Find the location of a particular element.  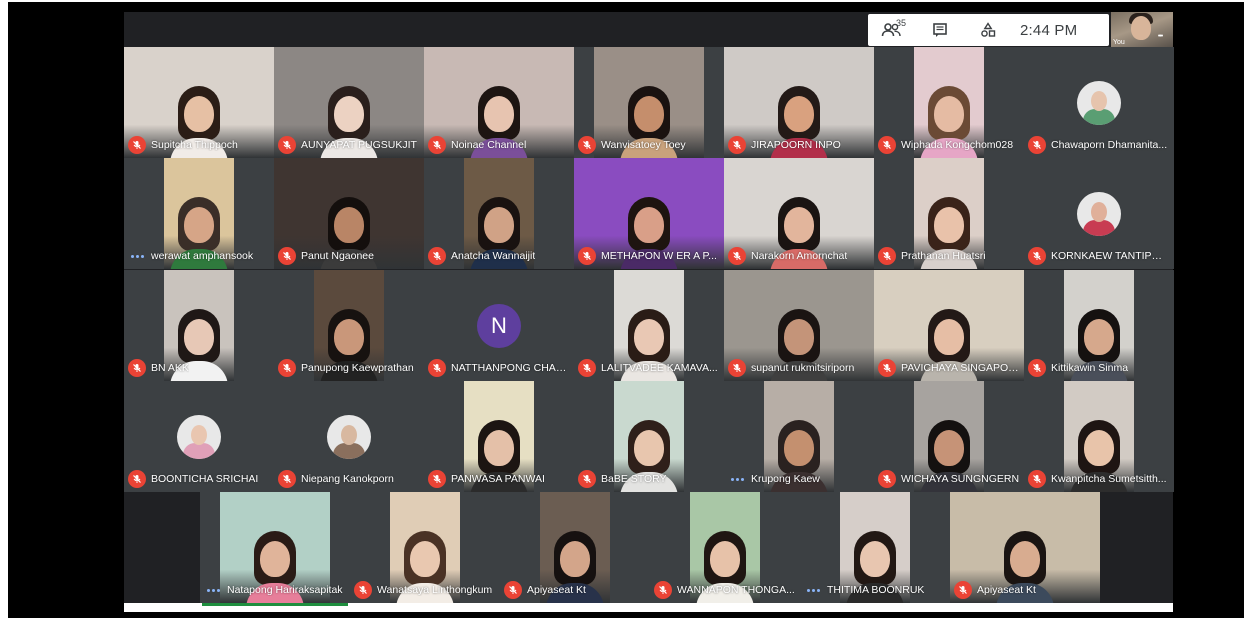

participant-label: PANWASA PANWAI is located at coordinates (499, 479).